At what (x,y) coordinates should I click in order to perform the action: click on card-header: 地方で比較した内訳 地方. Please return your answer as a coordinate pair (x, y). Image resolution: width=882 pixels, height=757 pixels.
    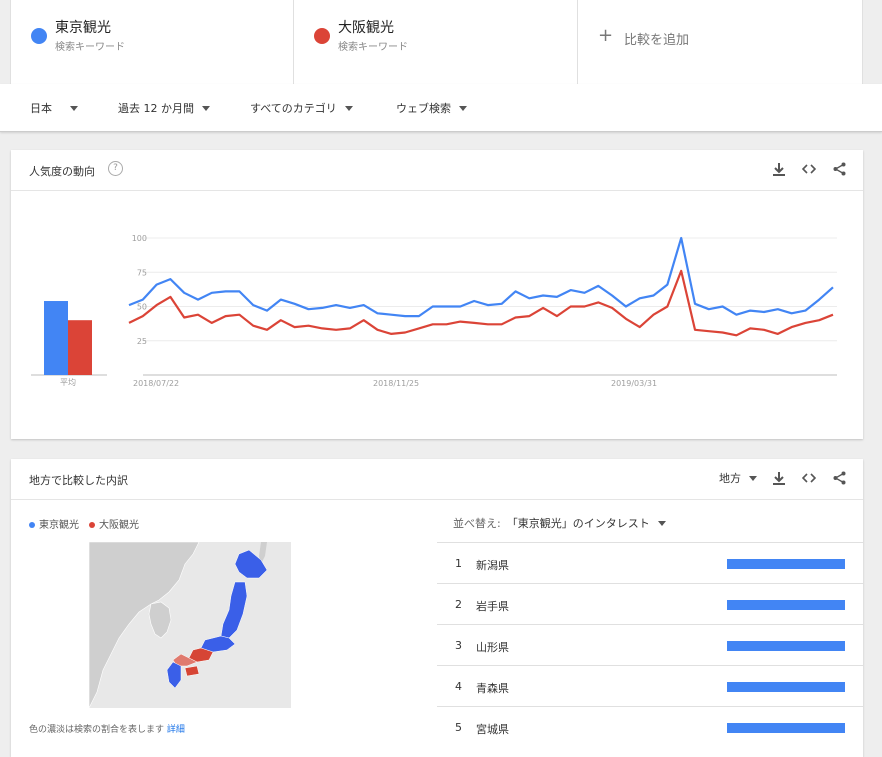
    Looking at the image, I should click on (437, 479).